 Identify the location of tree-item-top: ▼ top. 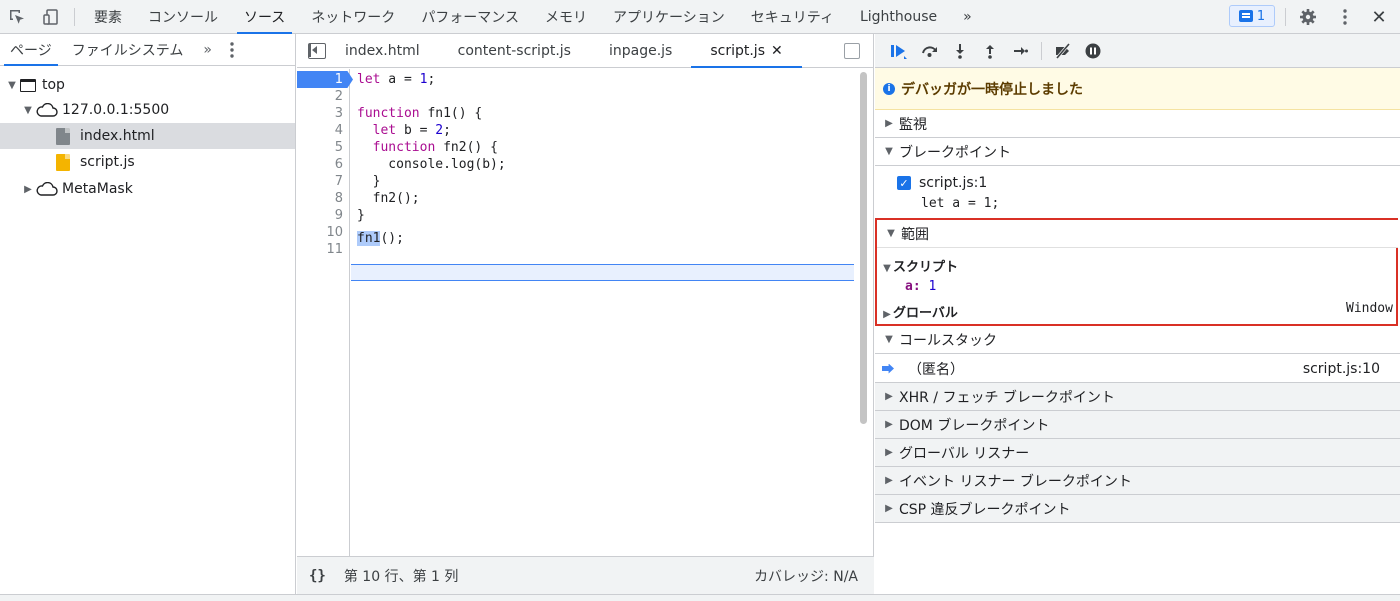
(147, 85).